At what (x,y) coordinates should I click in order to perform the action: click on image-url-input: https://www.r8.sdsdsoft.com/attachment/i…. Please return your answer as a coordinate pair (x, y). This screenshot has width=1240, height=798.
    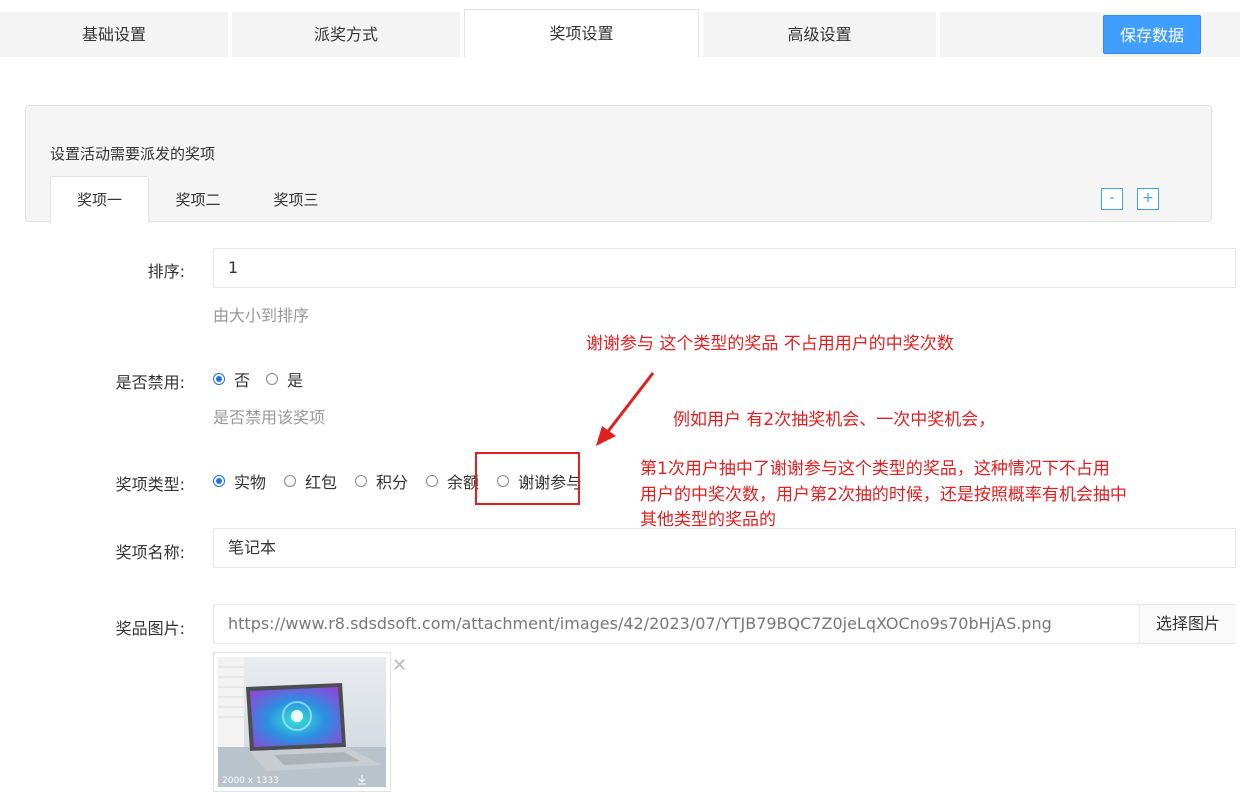
    Looking at the image, I should click on (676, 624).